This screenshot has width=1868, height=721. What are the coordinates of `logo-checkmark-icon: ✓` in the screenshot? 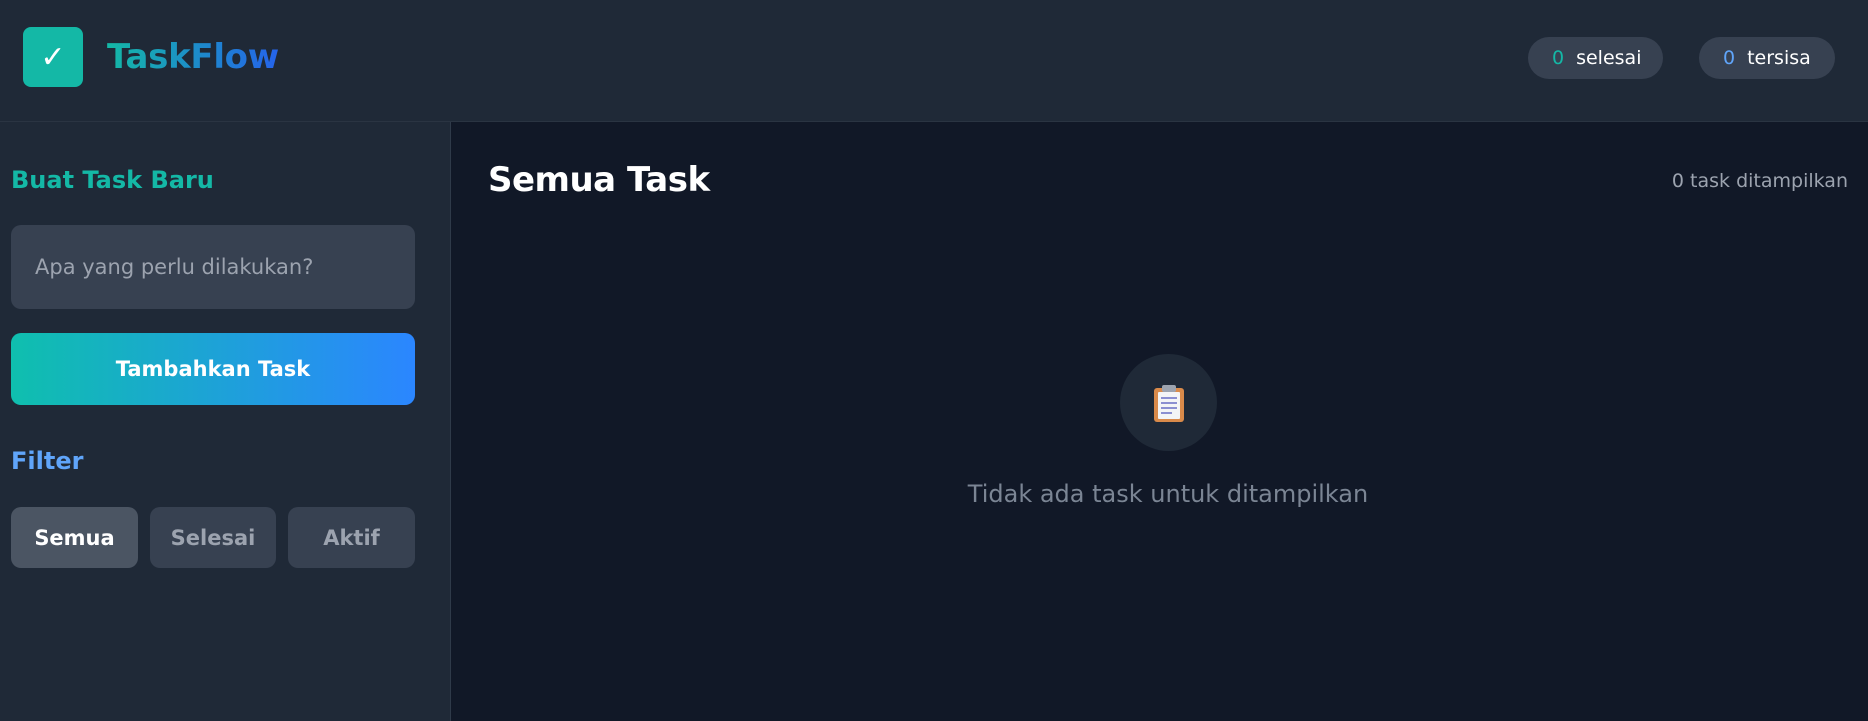 It's located at (53, 57).